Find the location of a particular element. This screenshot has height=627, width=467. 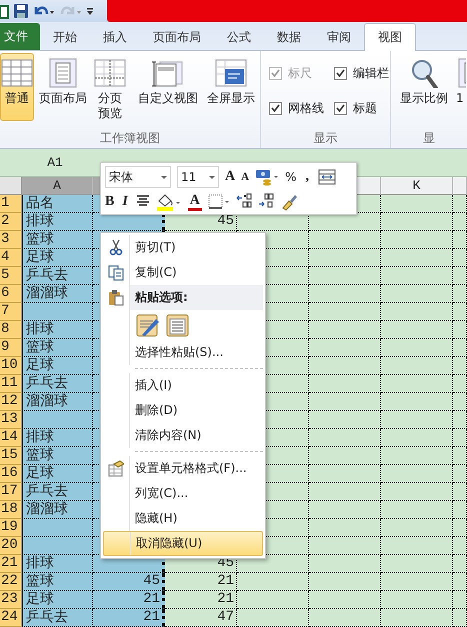

row-header: 13 is located at coordinates (11, 420).